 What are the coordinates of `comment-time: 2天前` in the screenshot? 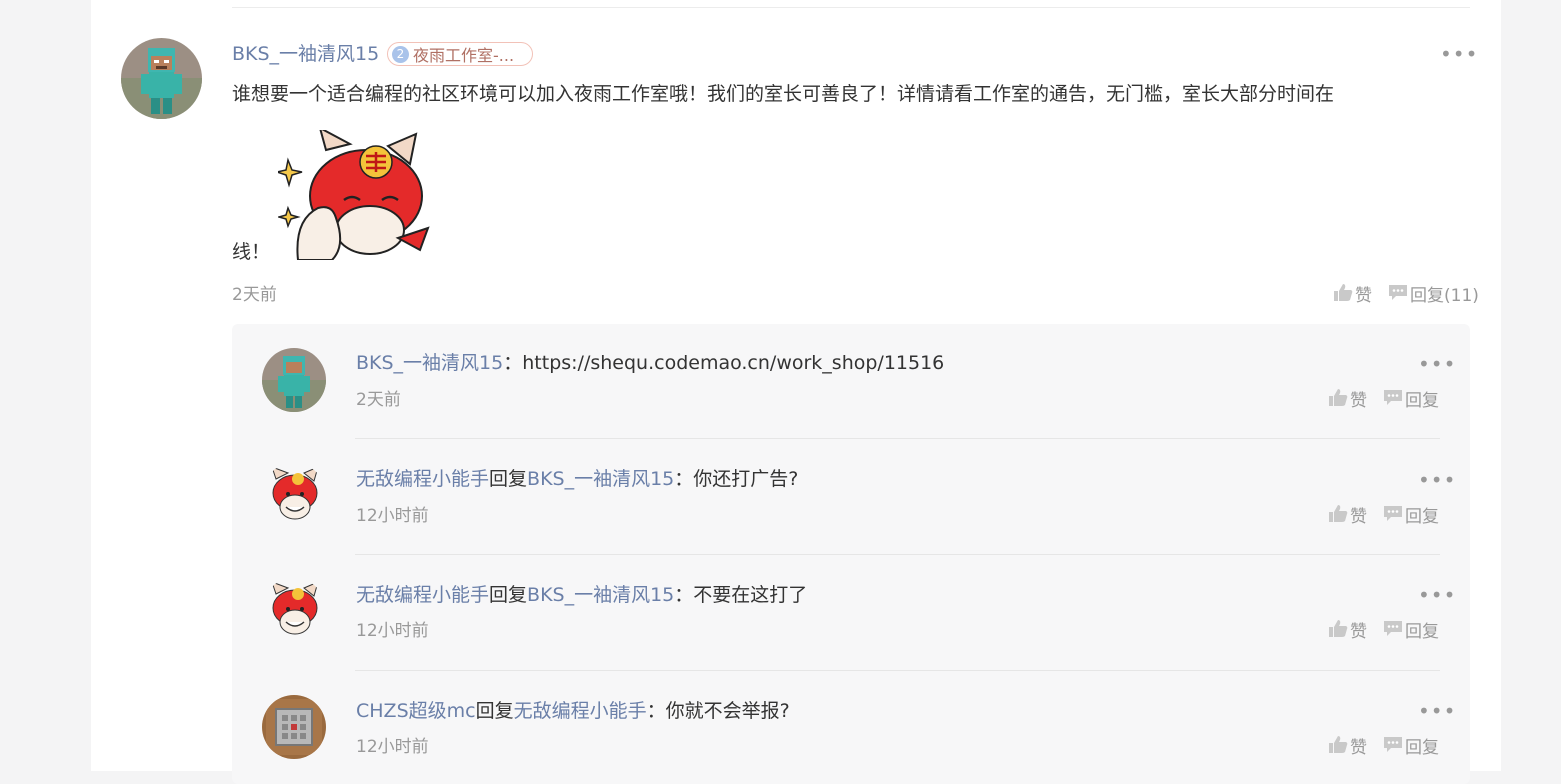 It's located at (254, 295).